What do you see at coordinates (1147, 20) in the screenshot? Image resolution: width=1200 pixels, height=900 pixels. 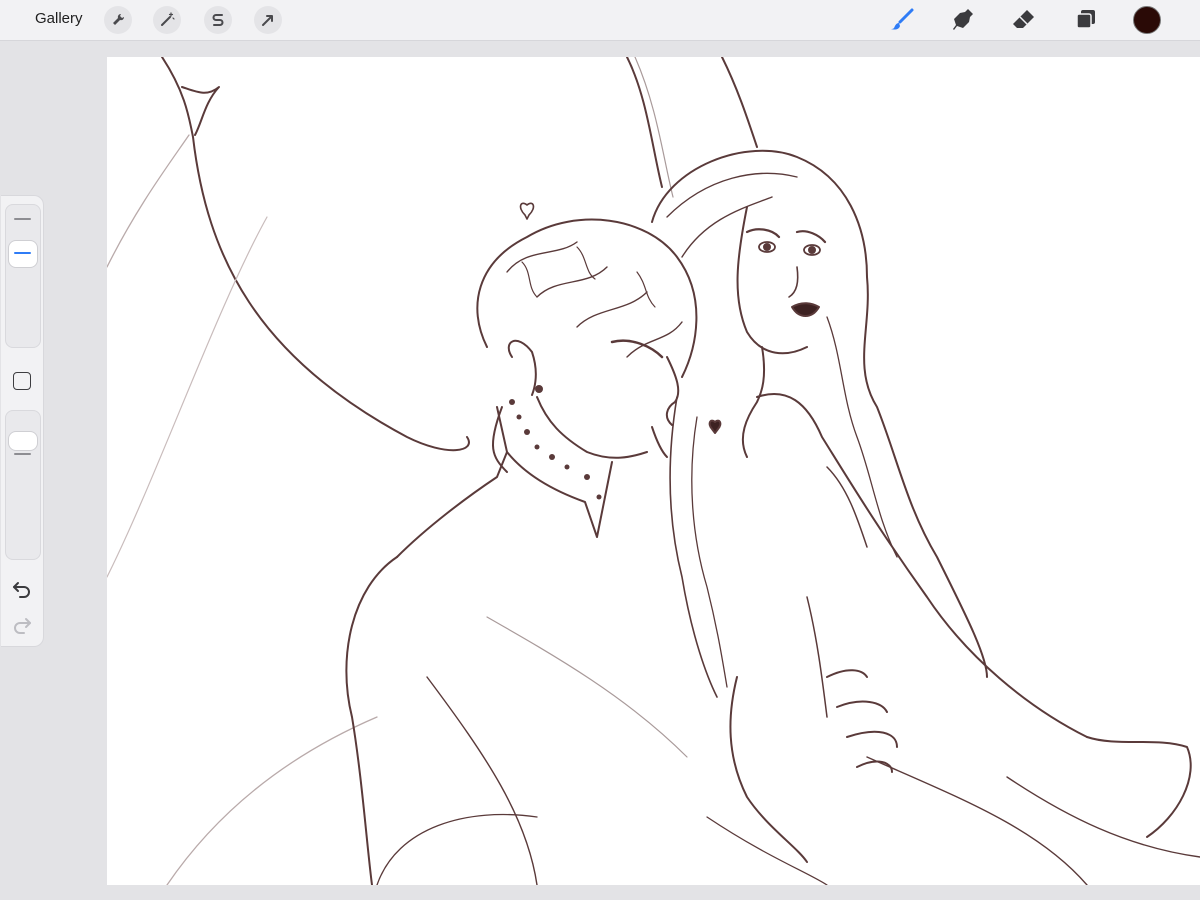 I see `color-picker-button` at bounding box center [1147, 20].